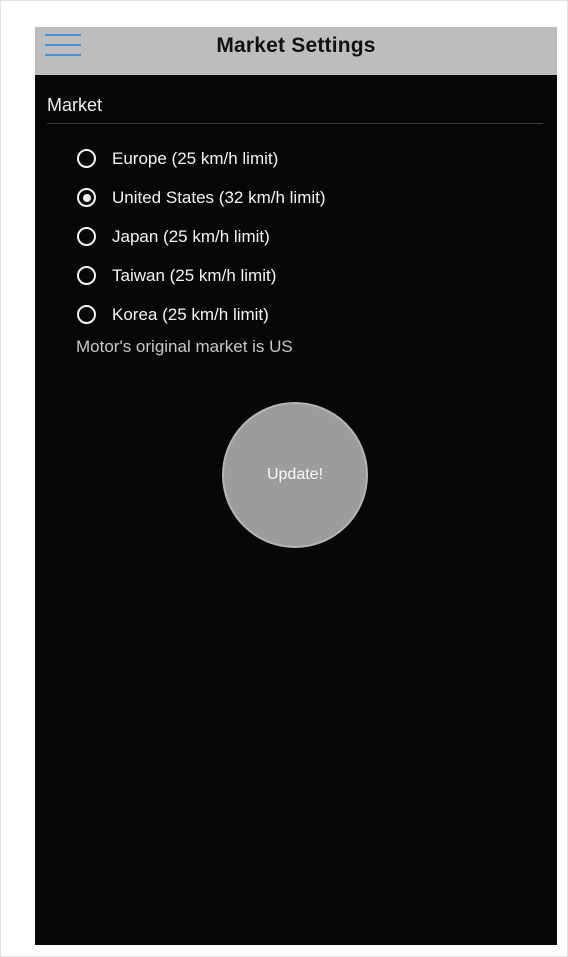 Image resolution: width=568 pixels, height=957 pixels. I want to click on page-title: Market Settings, so click(296, 45).